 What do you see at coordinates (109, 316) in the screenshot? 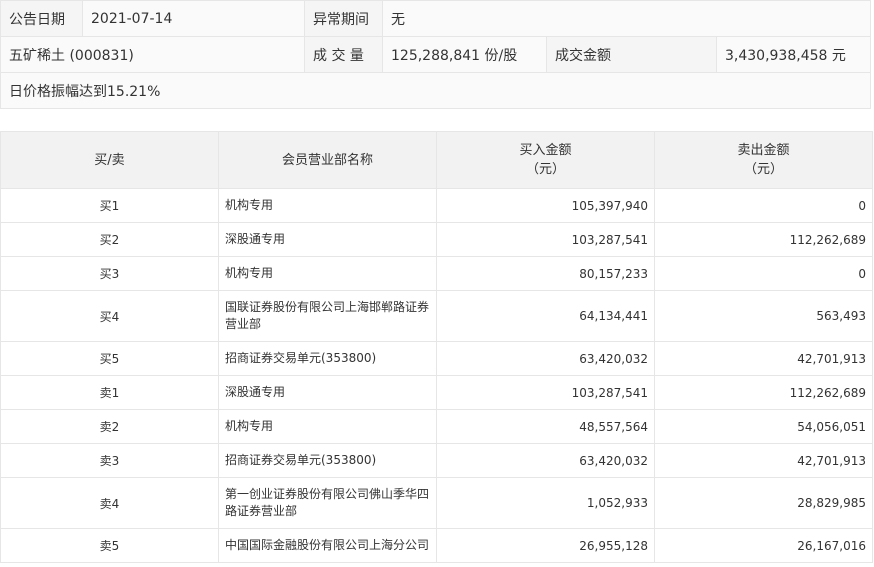
I see `row-direction: 买4` at bounding box center [109, 316].